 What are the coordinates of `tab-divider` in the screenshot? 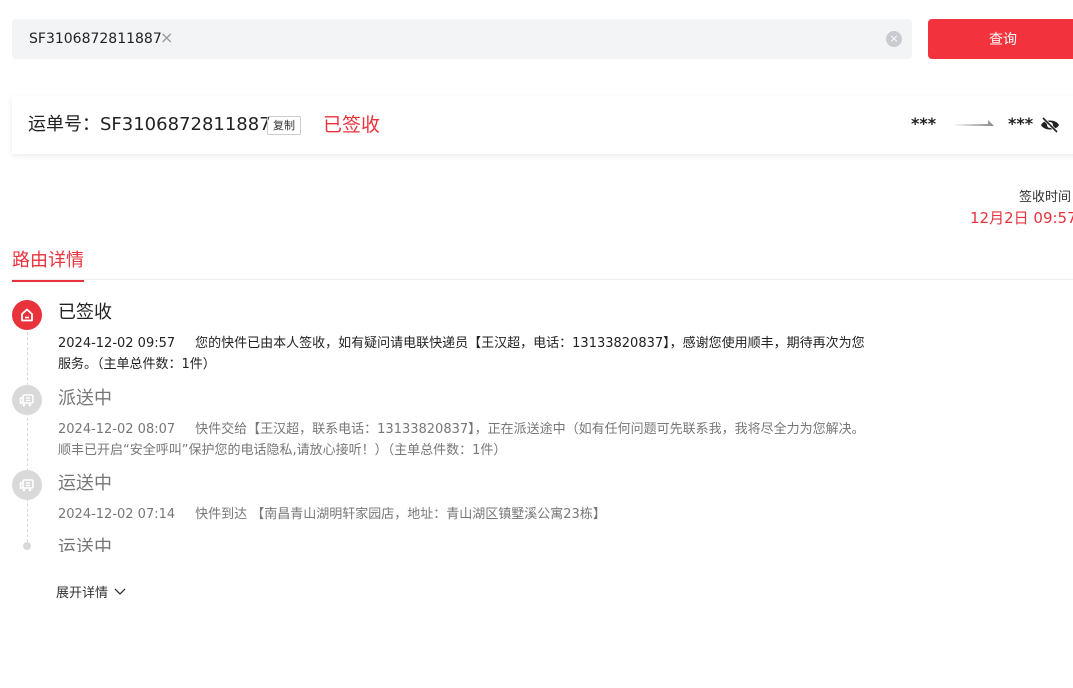 It's located at (542, 279).